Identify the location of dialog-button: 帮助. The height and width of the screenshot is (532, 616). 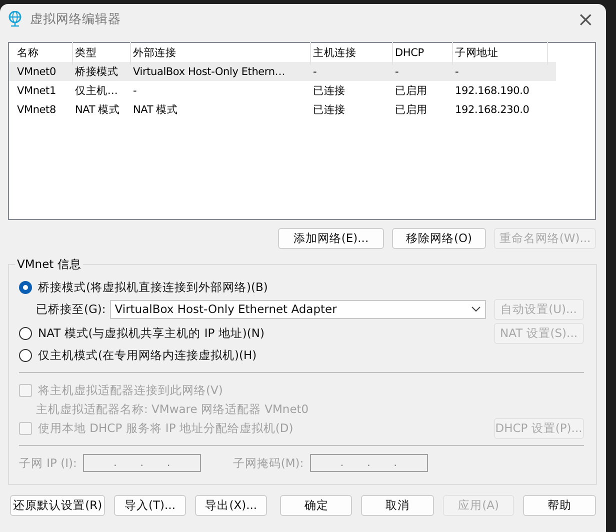
(559, 505).